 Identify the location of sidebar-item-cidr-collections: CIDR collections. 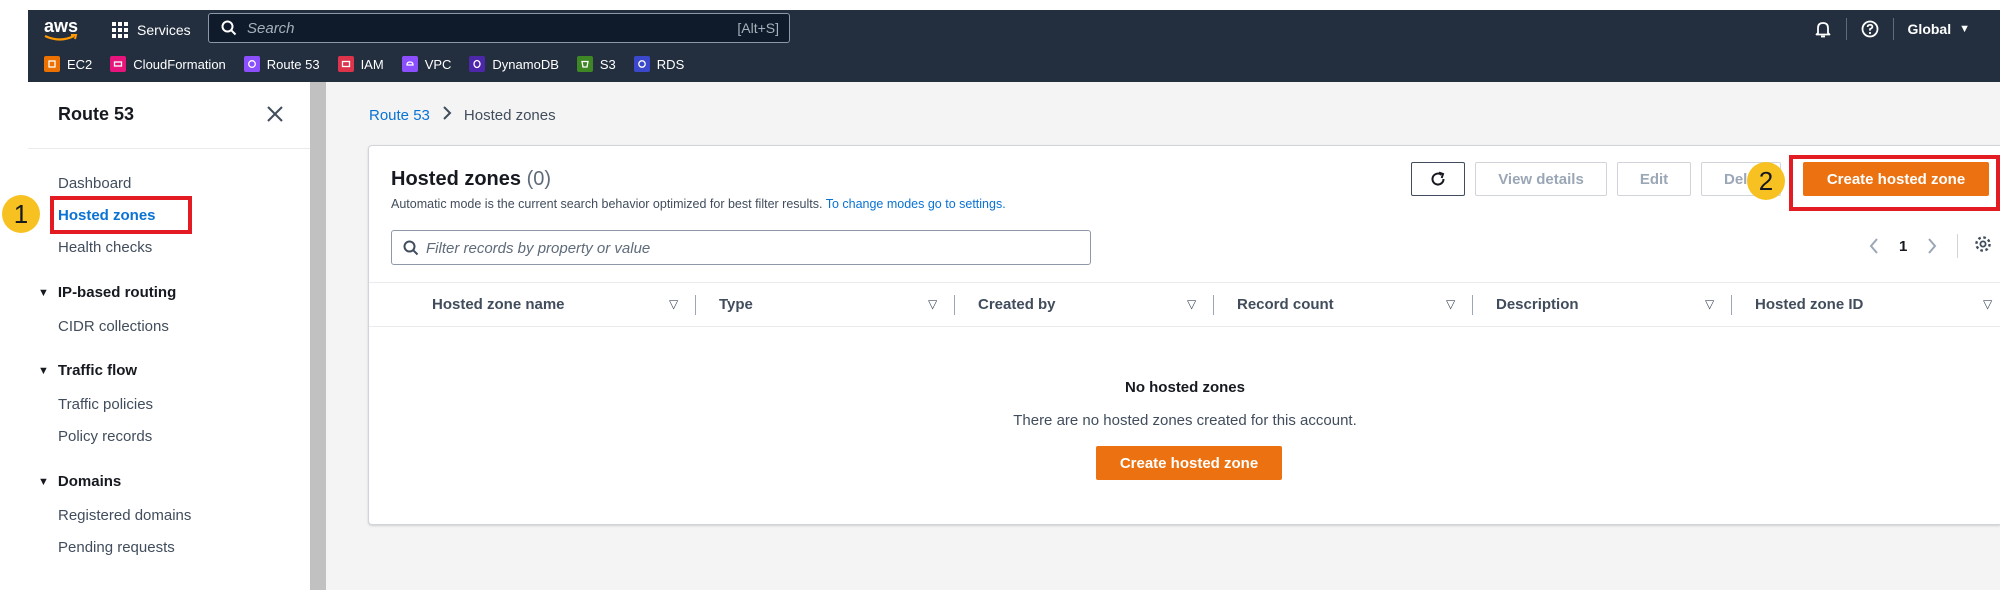
(113, 326).